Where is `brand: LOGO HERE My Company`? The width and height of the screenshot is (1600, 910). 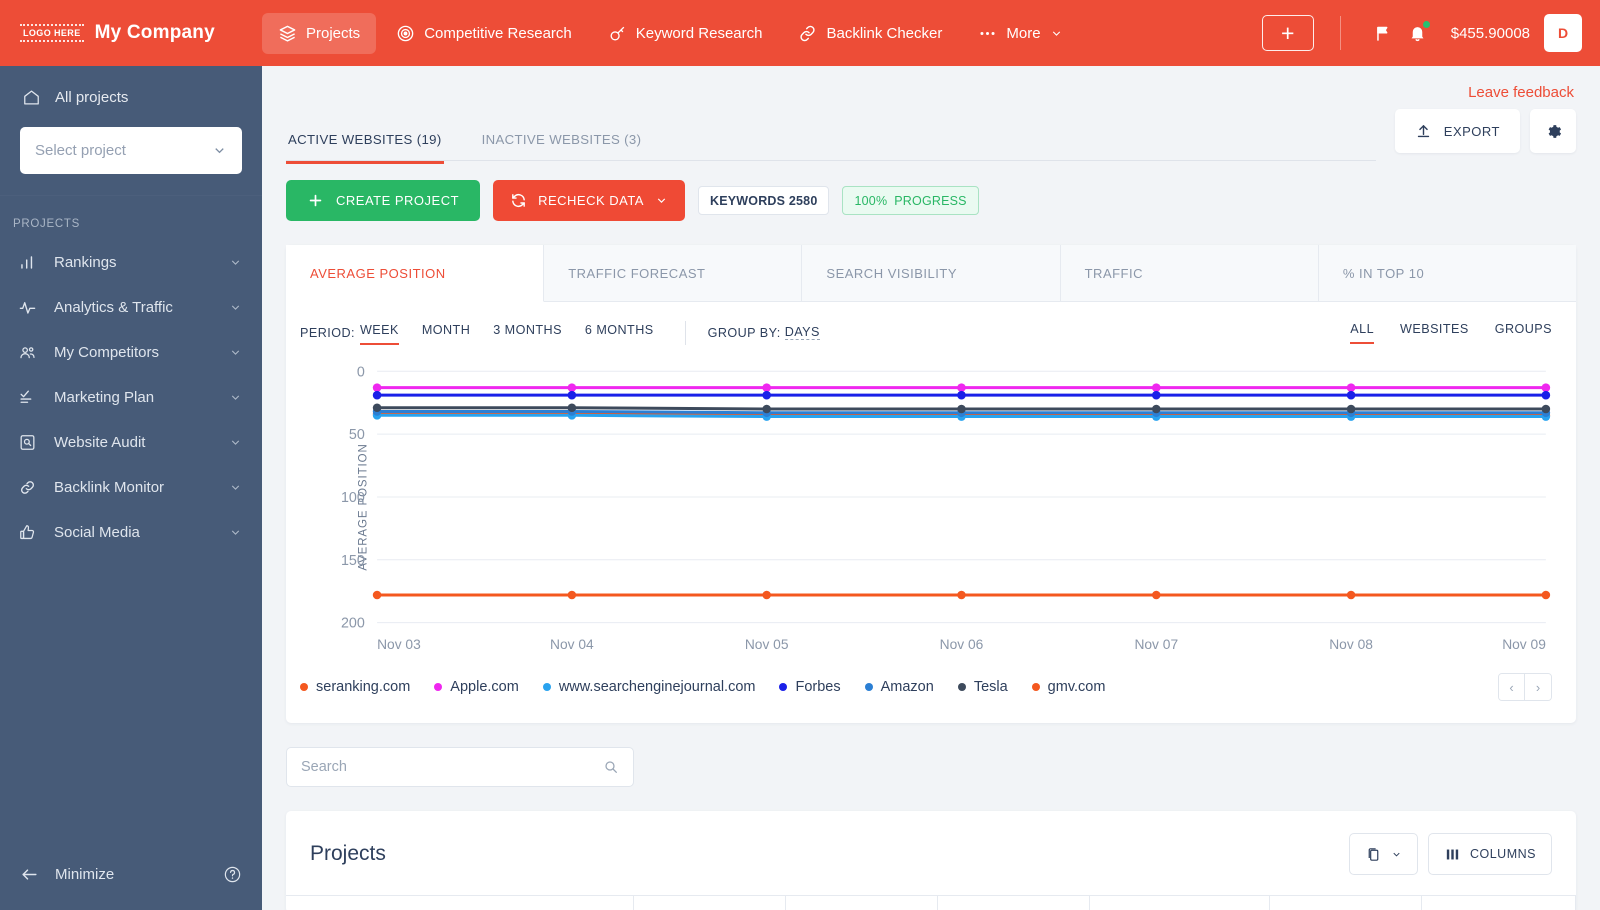
brand: LOGO HERE My Company is located at coordinates (131, 33).